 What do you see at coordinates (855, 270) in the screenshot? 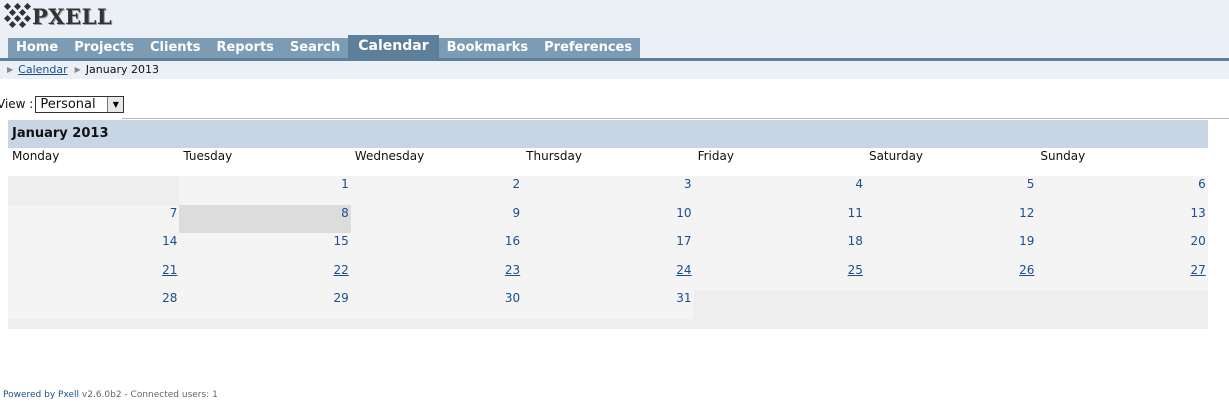
I see `day-number-link: 25` at bounding box center [855, 270].